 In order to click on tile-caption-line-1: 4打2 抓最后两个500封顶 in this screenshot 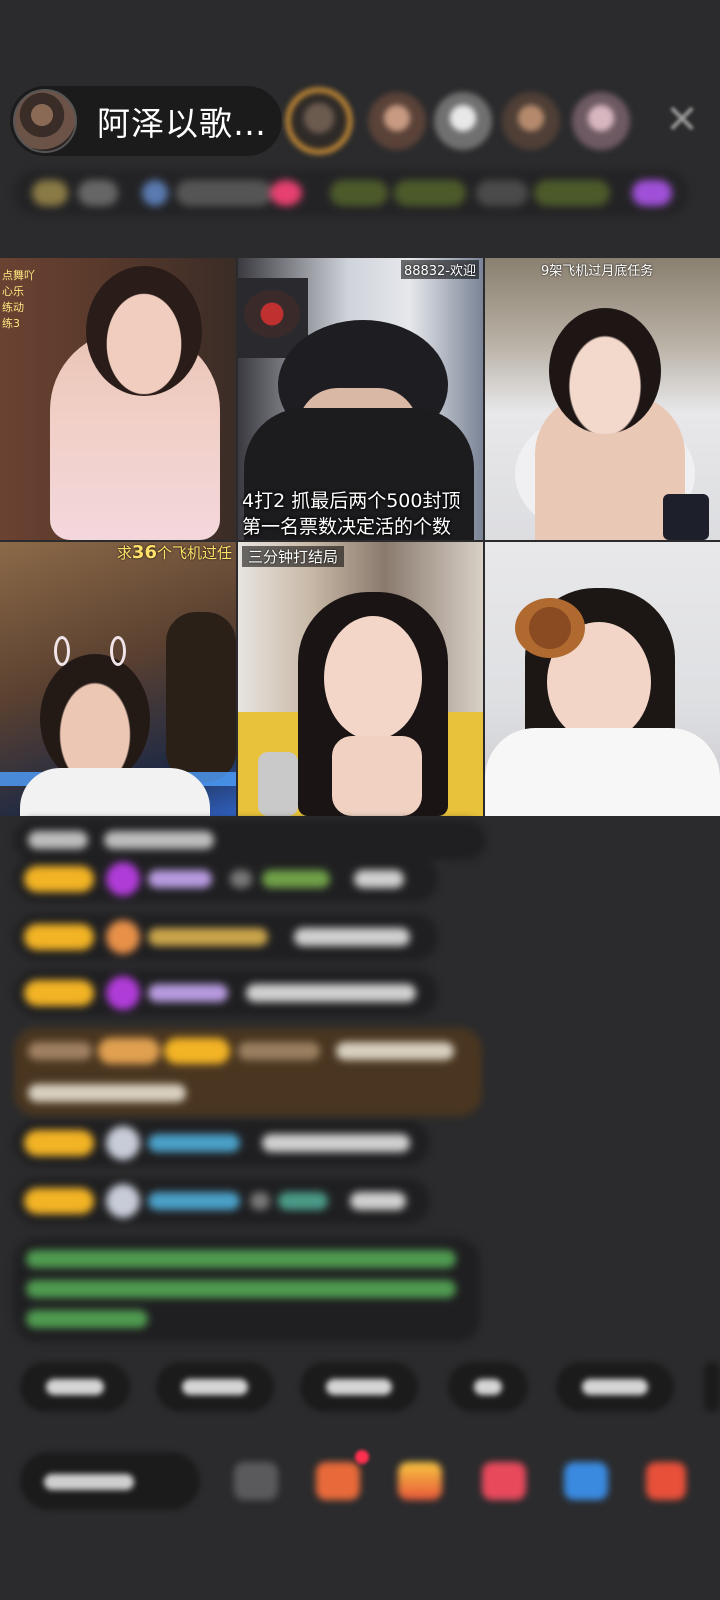, I will do `click(351, 501)`.